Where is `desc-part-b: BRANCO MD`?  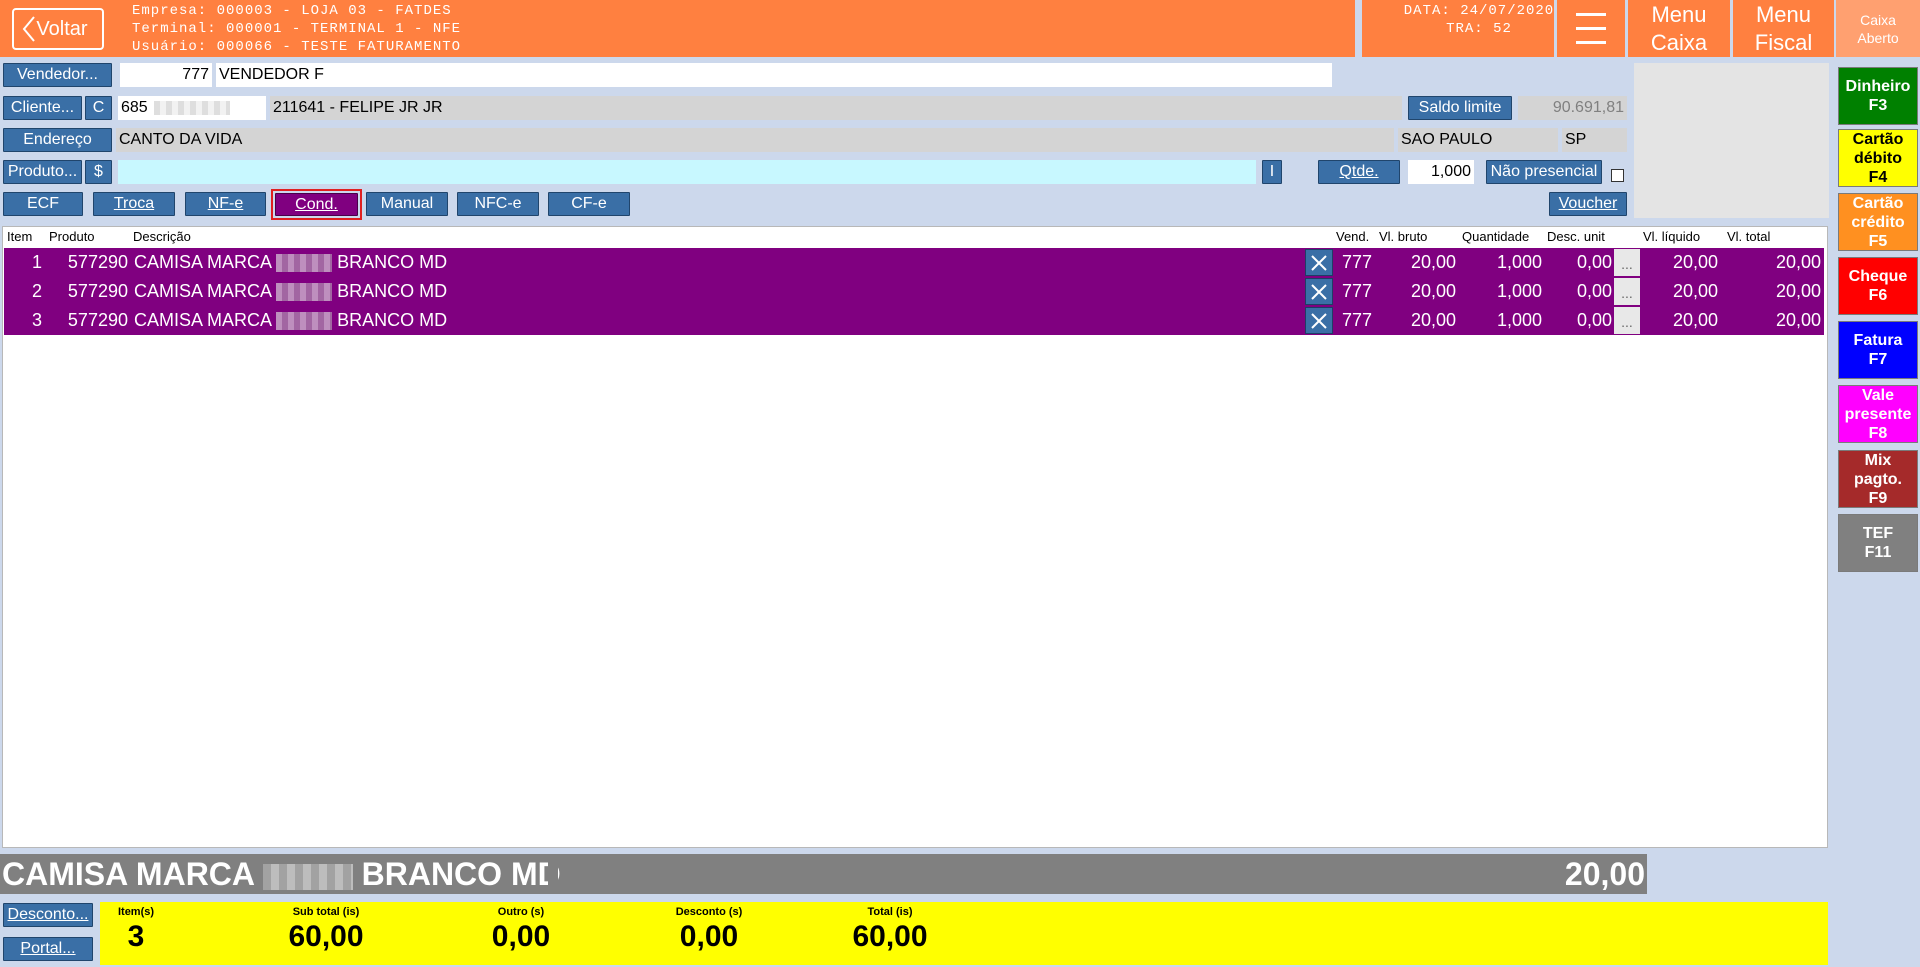 desc-part-b: BRANCO MD is located at coordinates (392, 262).